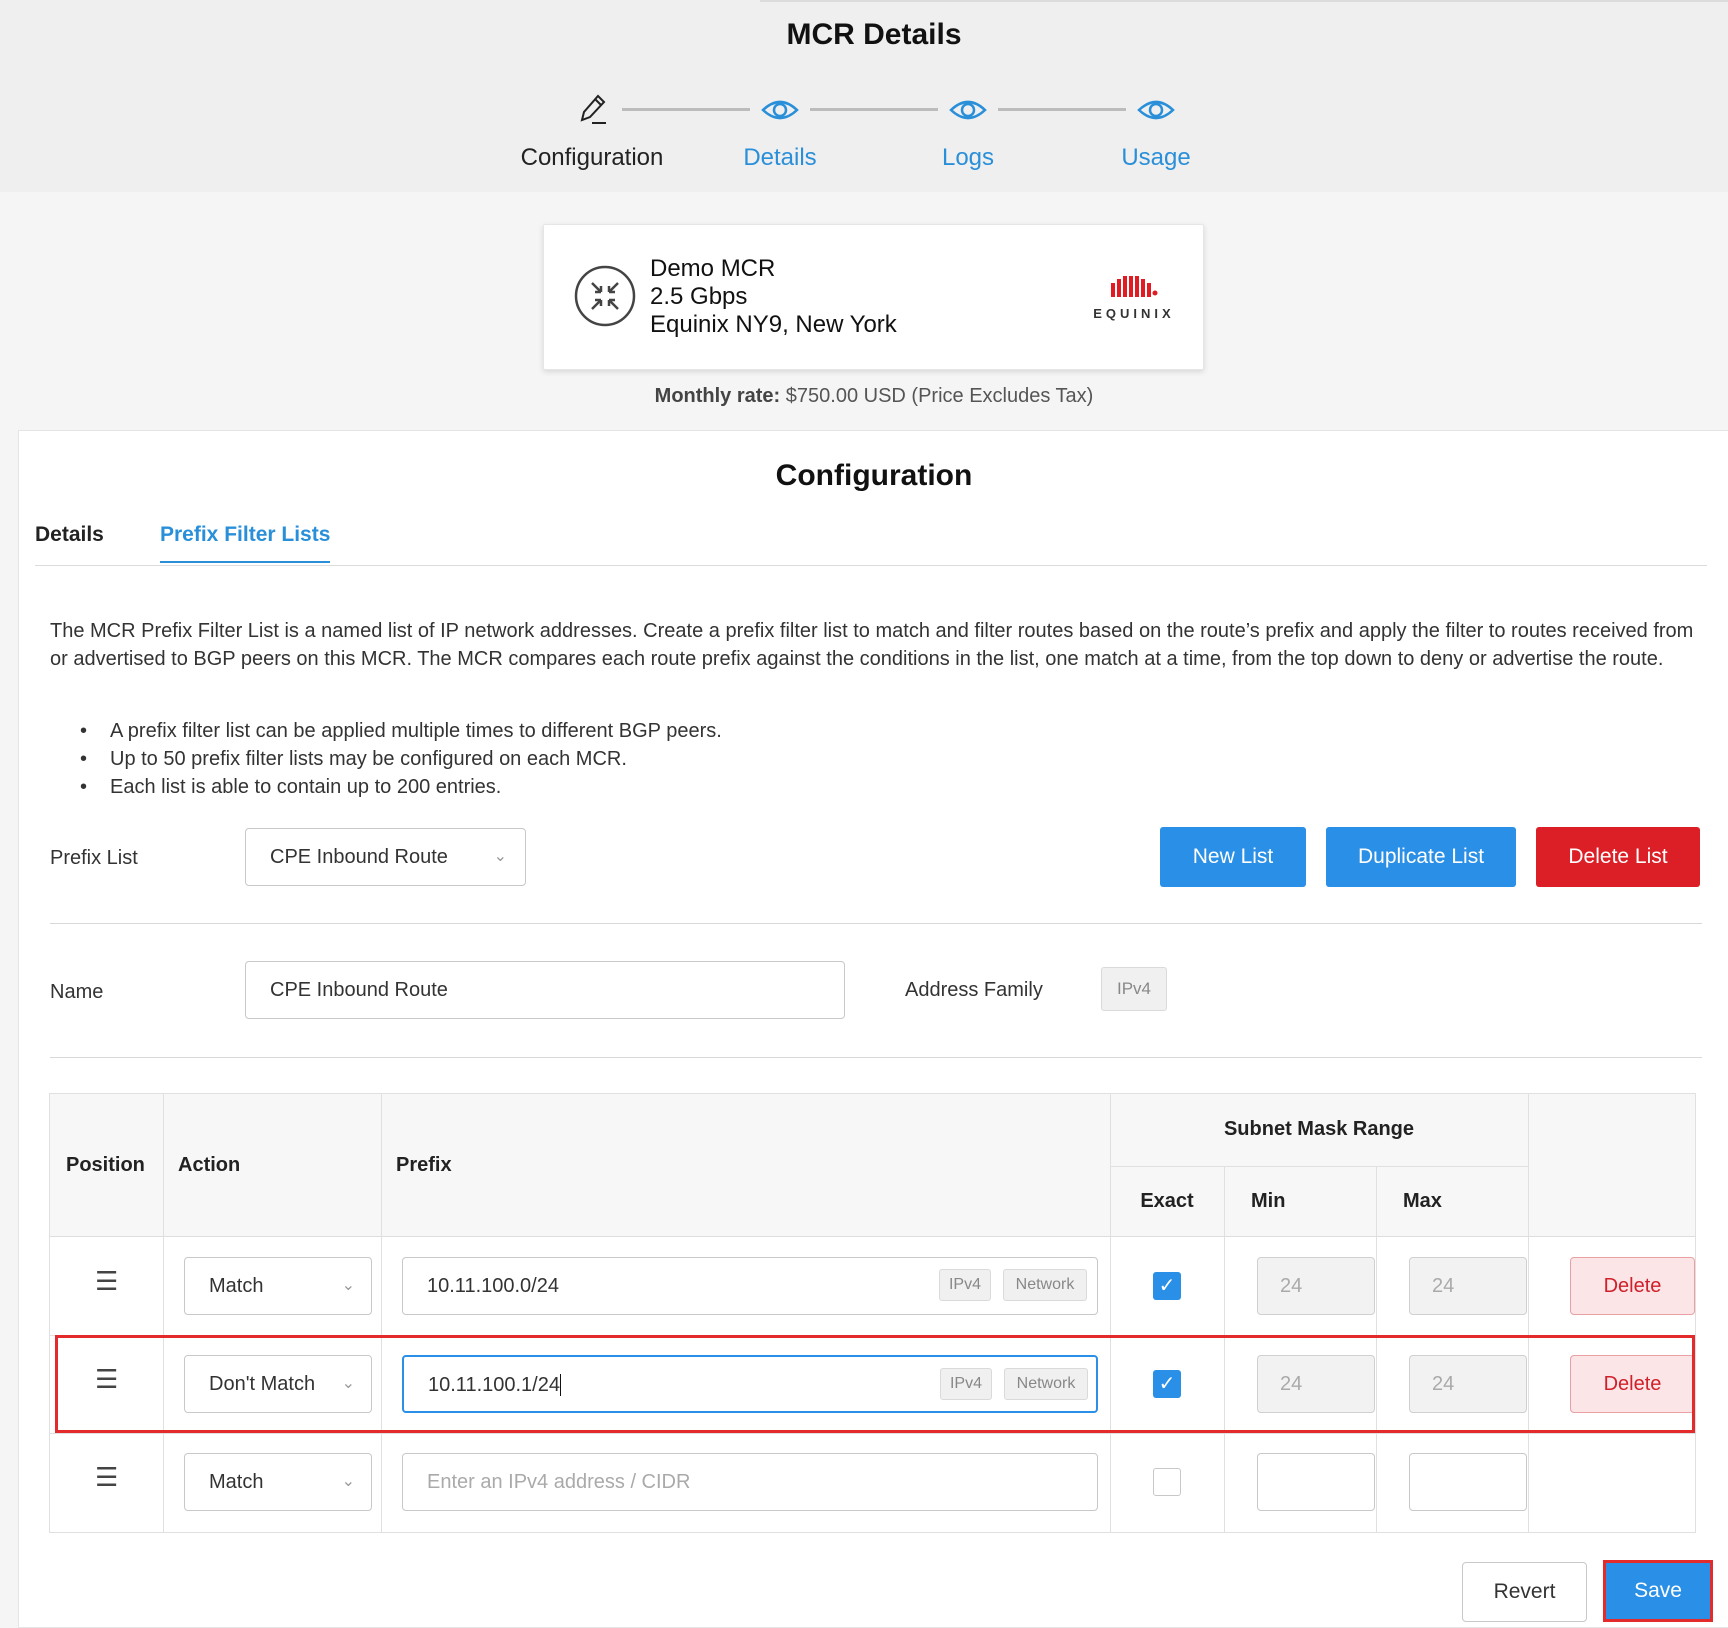 The width and height of the screenshot is (1728, 1628). I want to click on logo-text: EQUINIX, so click(1134, 313).